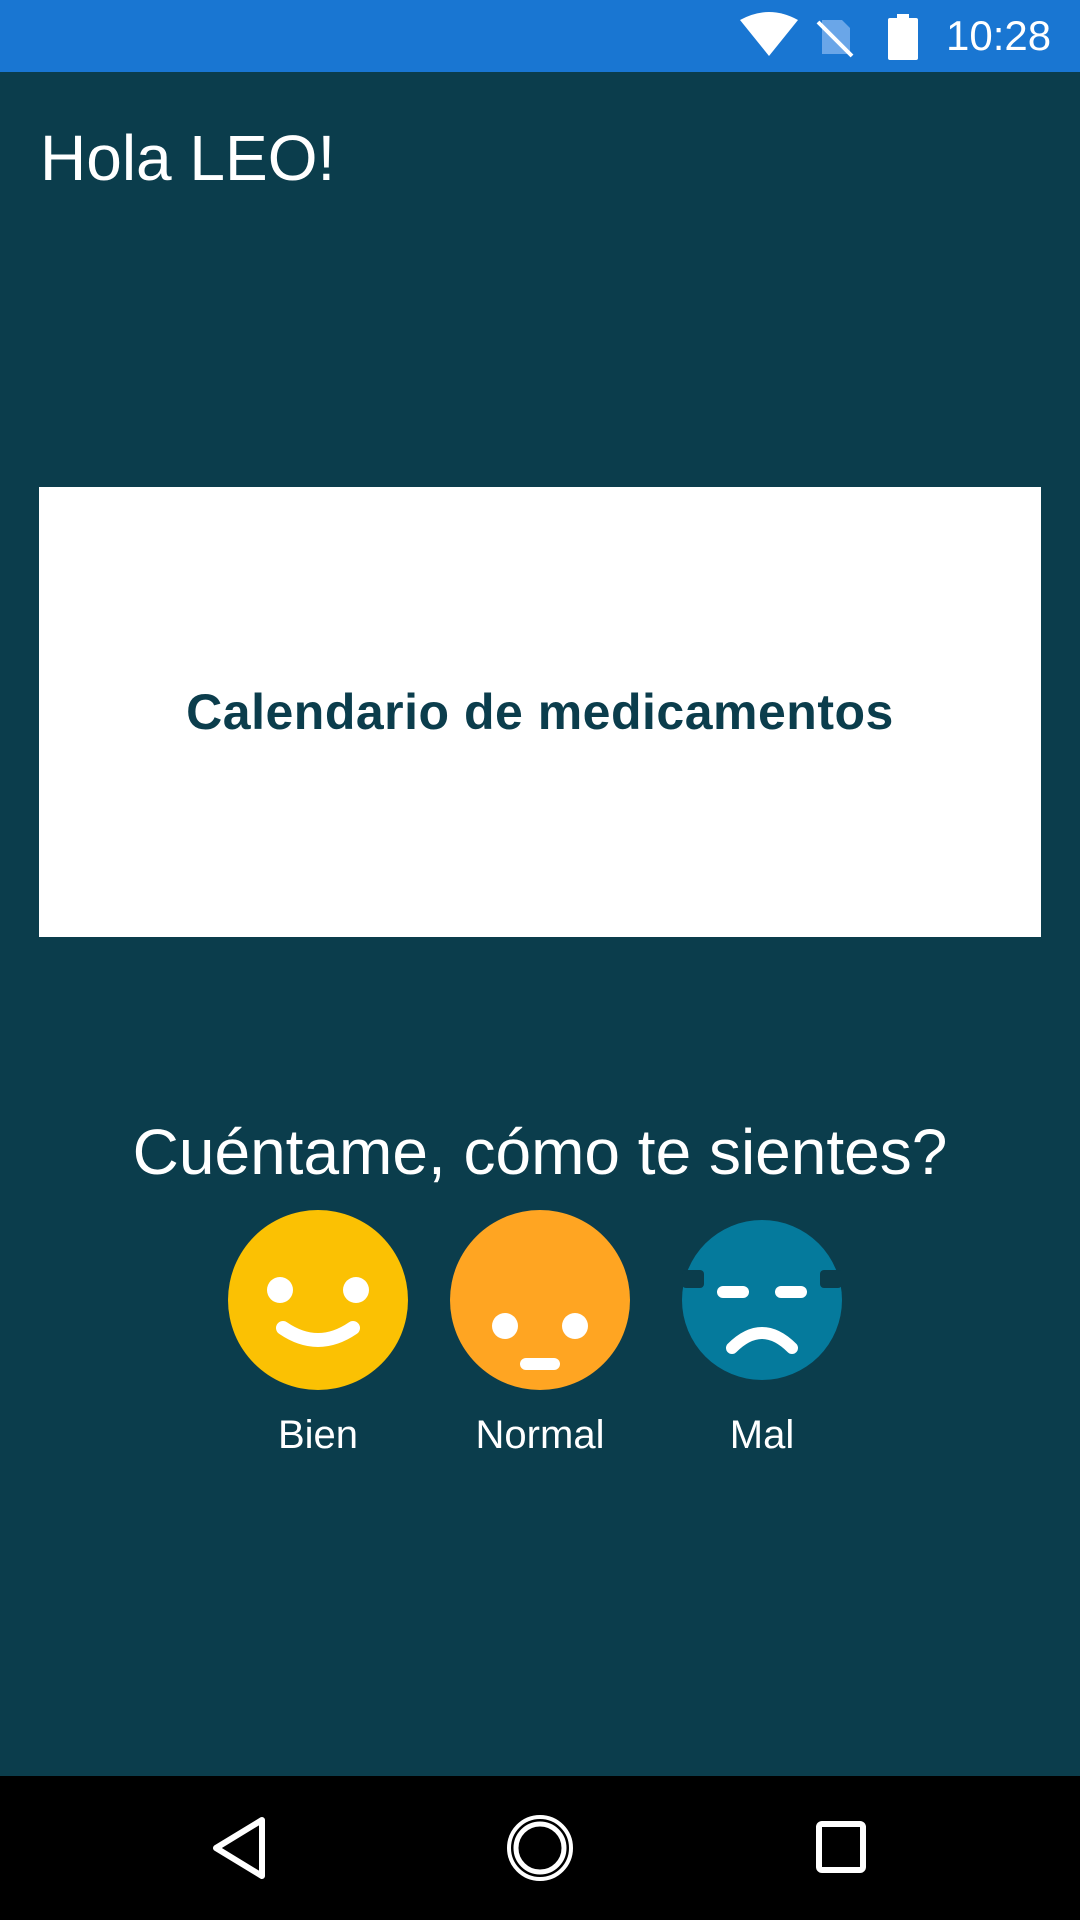  Describe the element at coordinates (835, 39) in the screenshot. I see `no-sim-icon` at that location.